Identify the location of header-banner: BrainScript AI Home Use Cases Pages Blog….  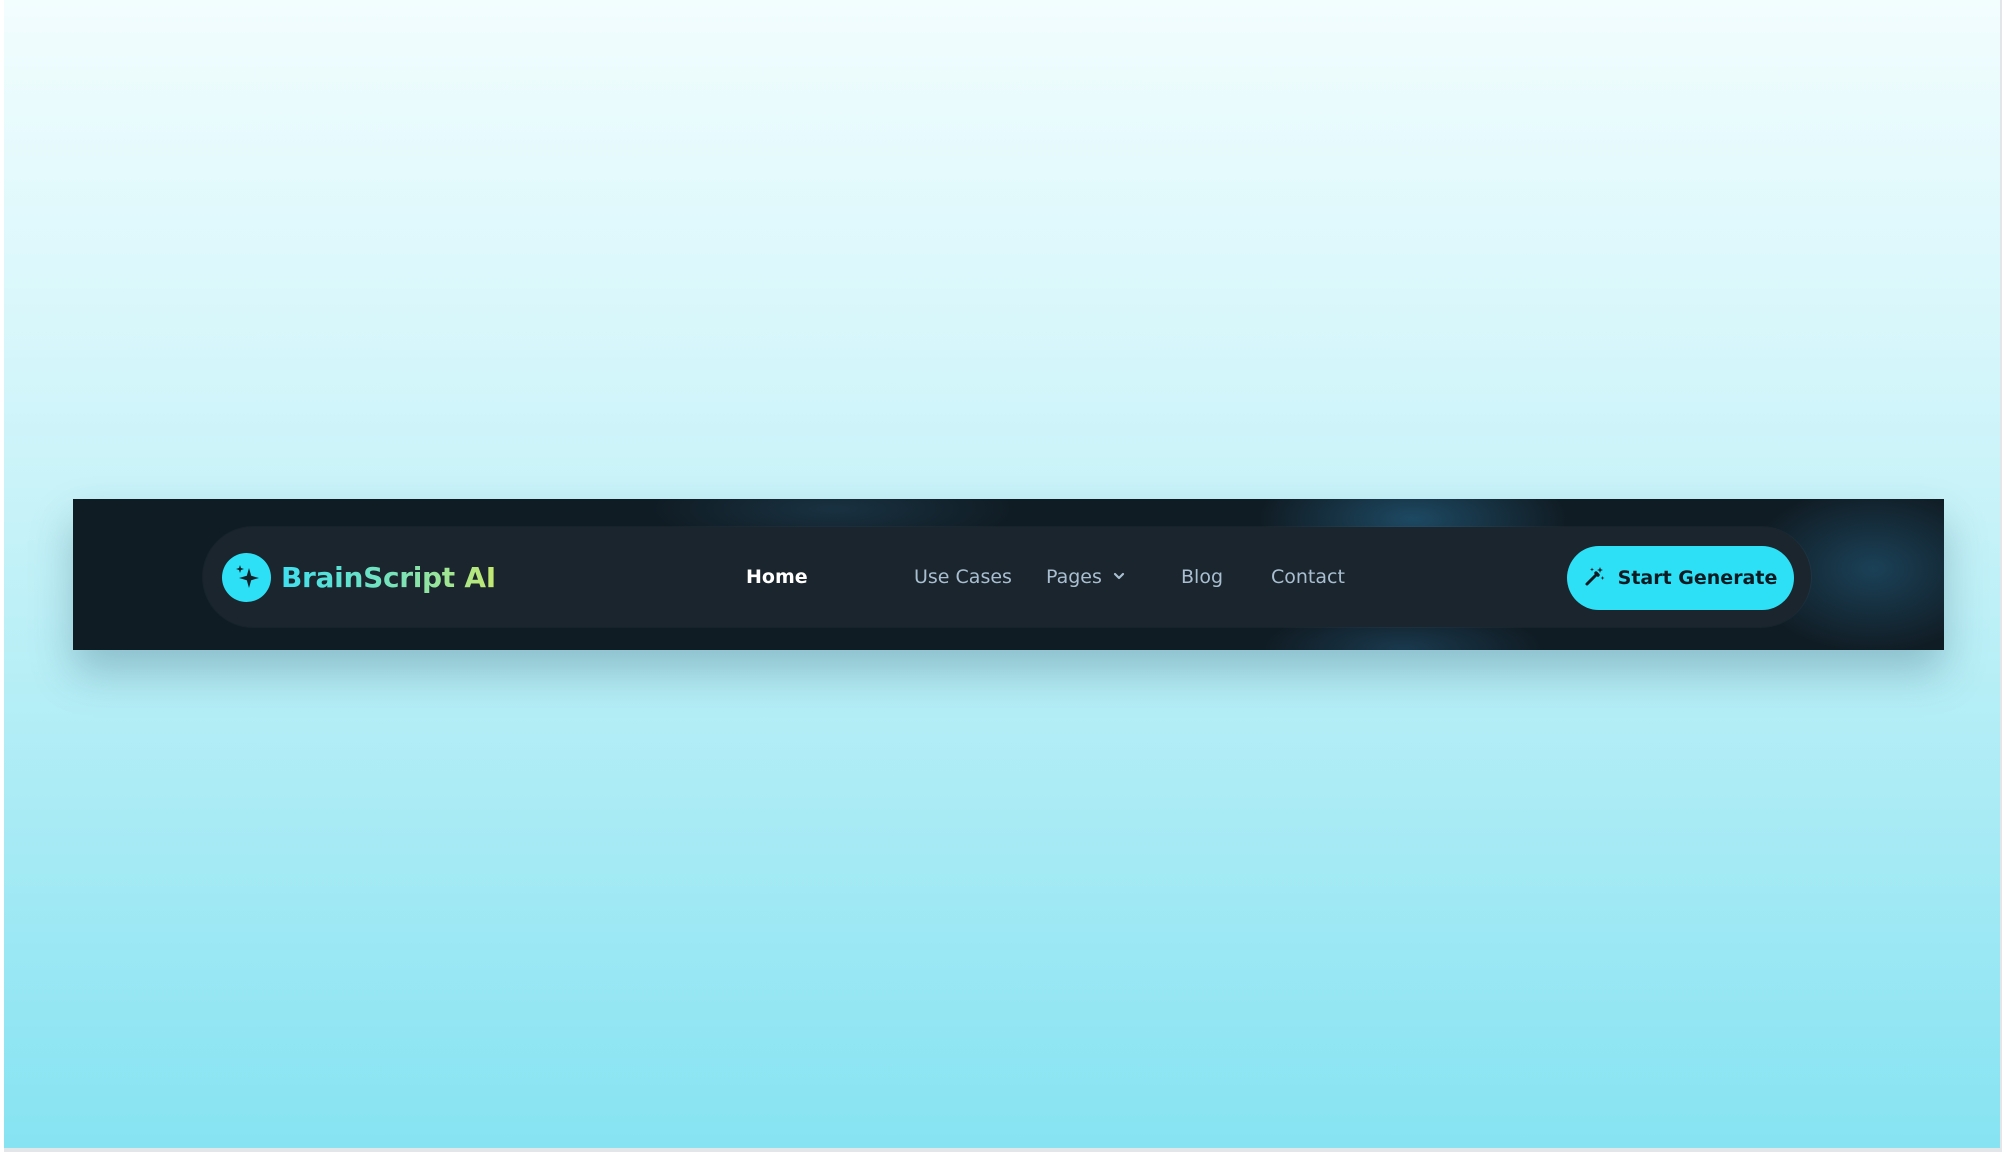
(1008, 574).